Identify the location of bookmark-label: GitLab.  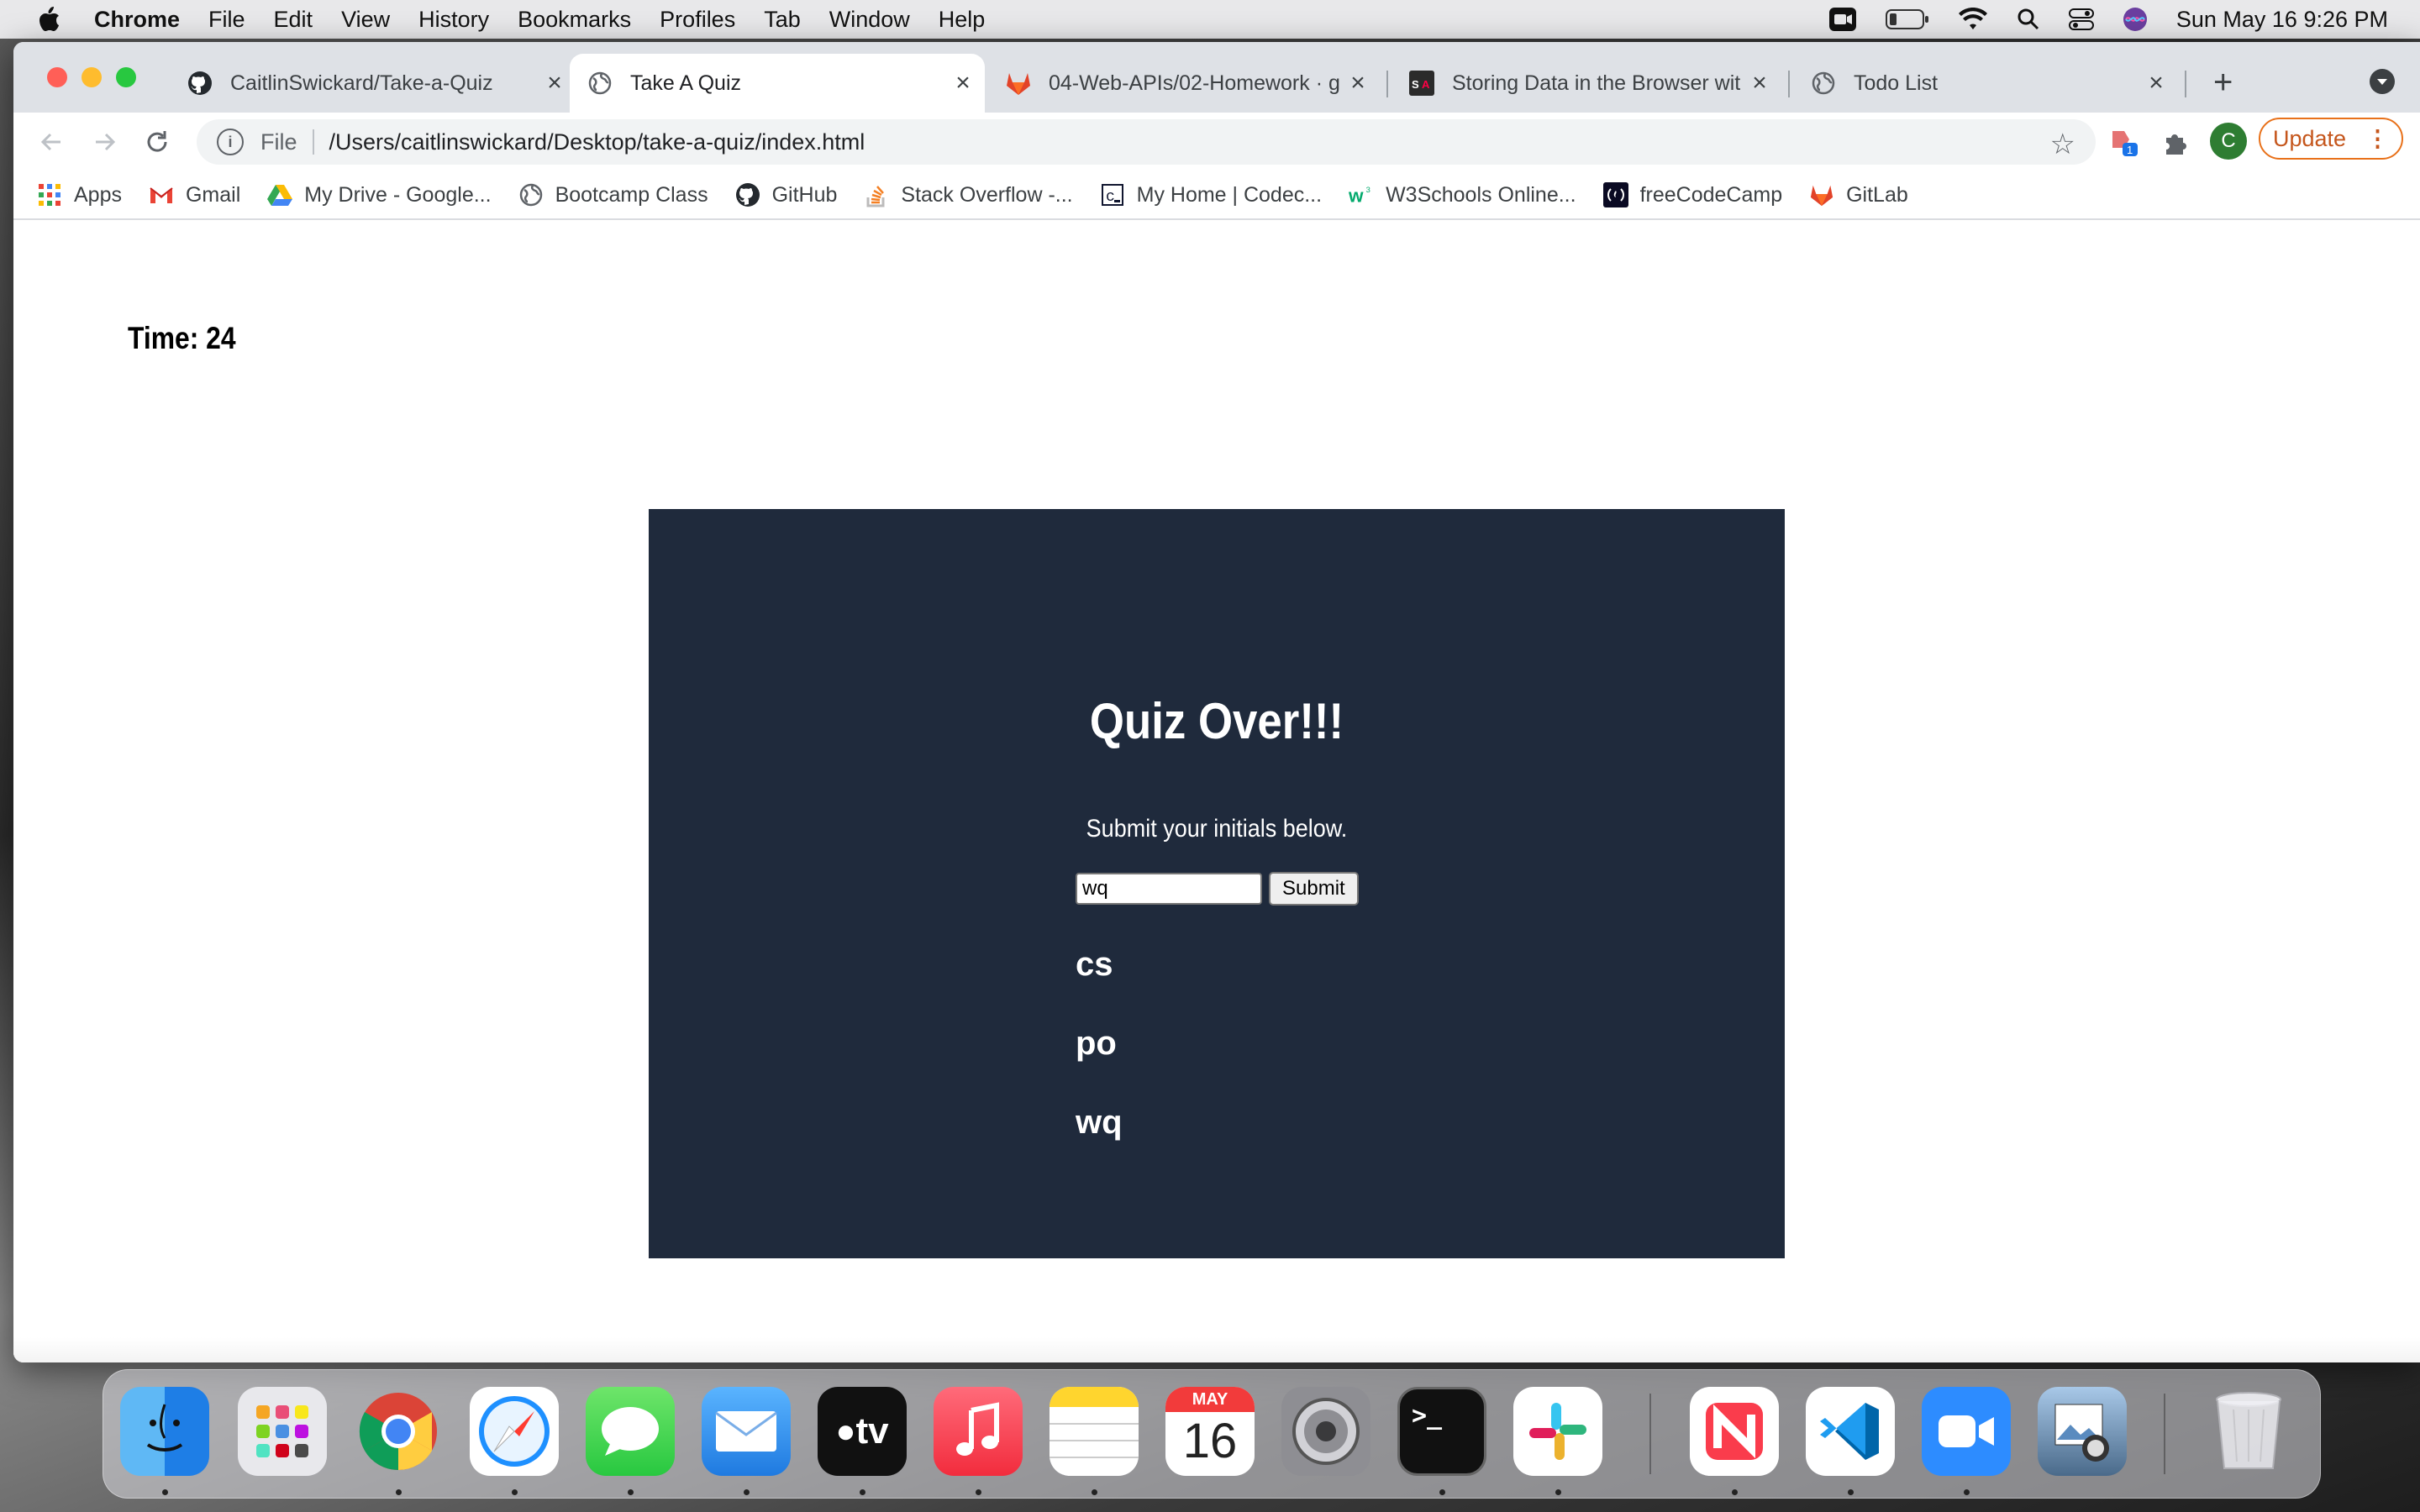
(1877, 194).